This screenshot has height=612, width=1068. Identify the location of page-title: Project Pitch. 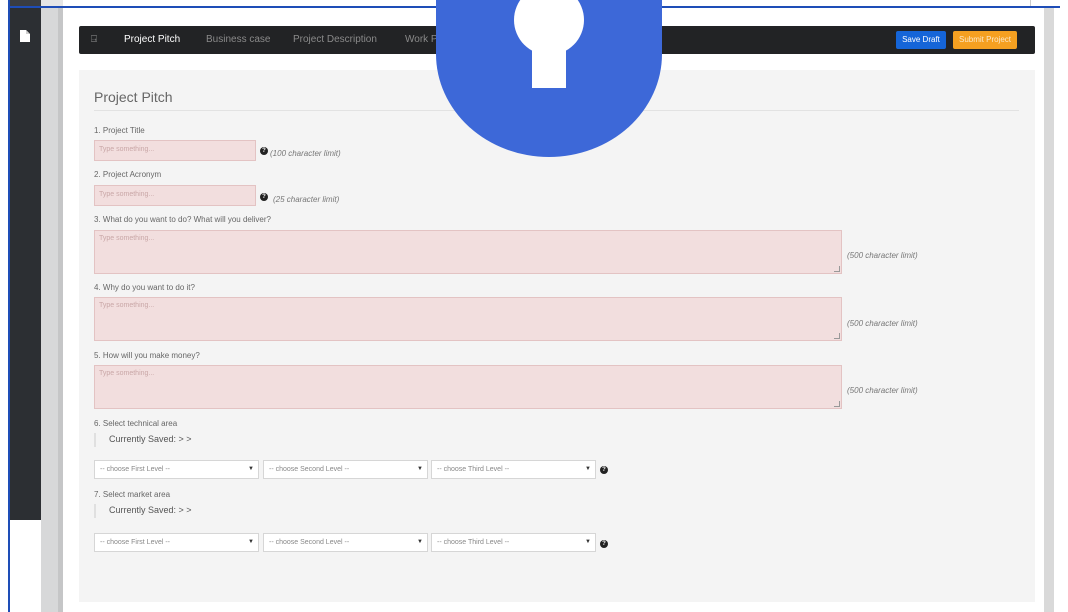
(133, 97).